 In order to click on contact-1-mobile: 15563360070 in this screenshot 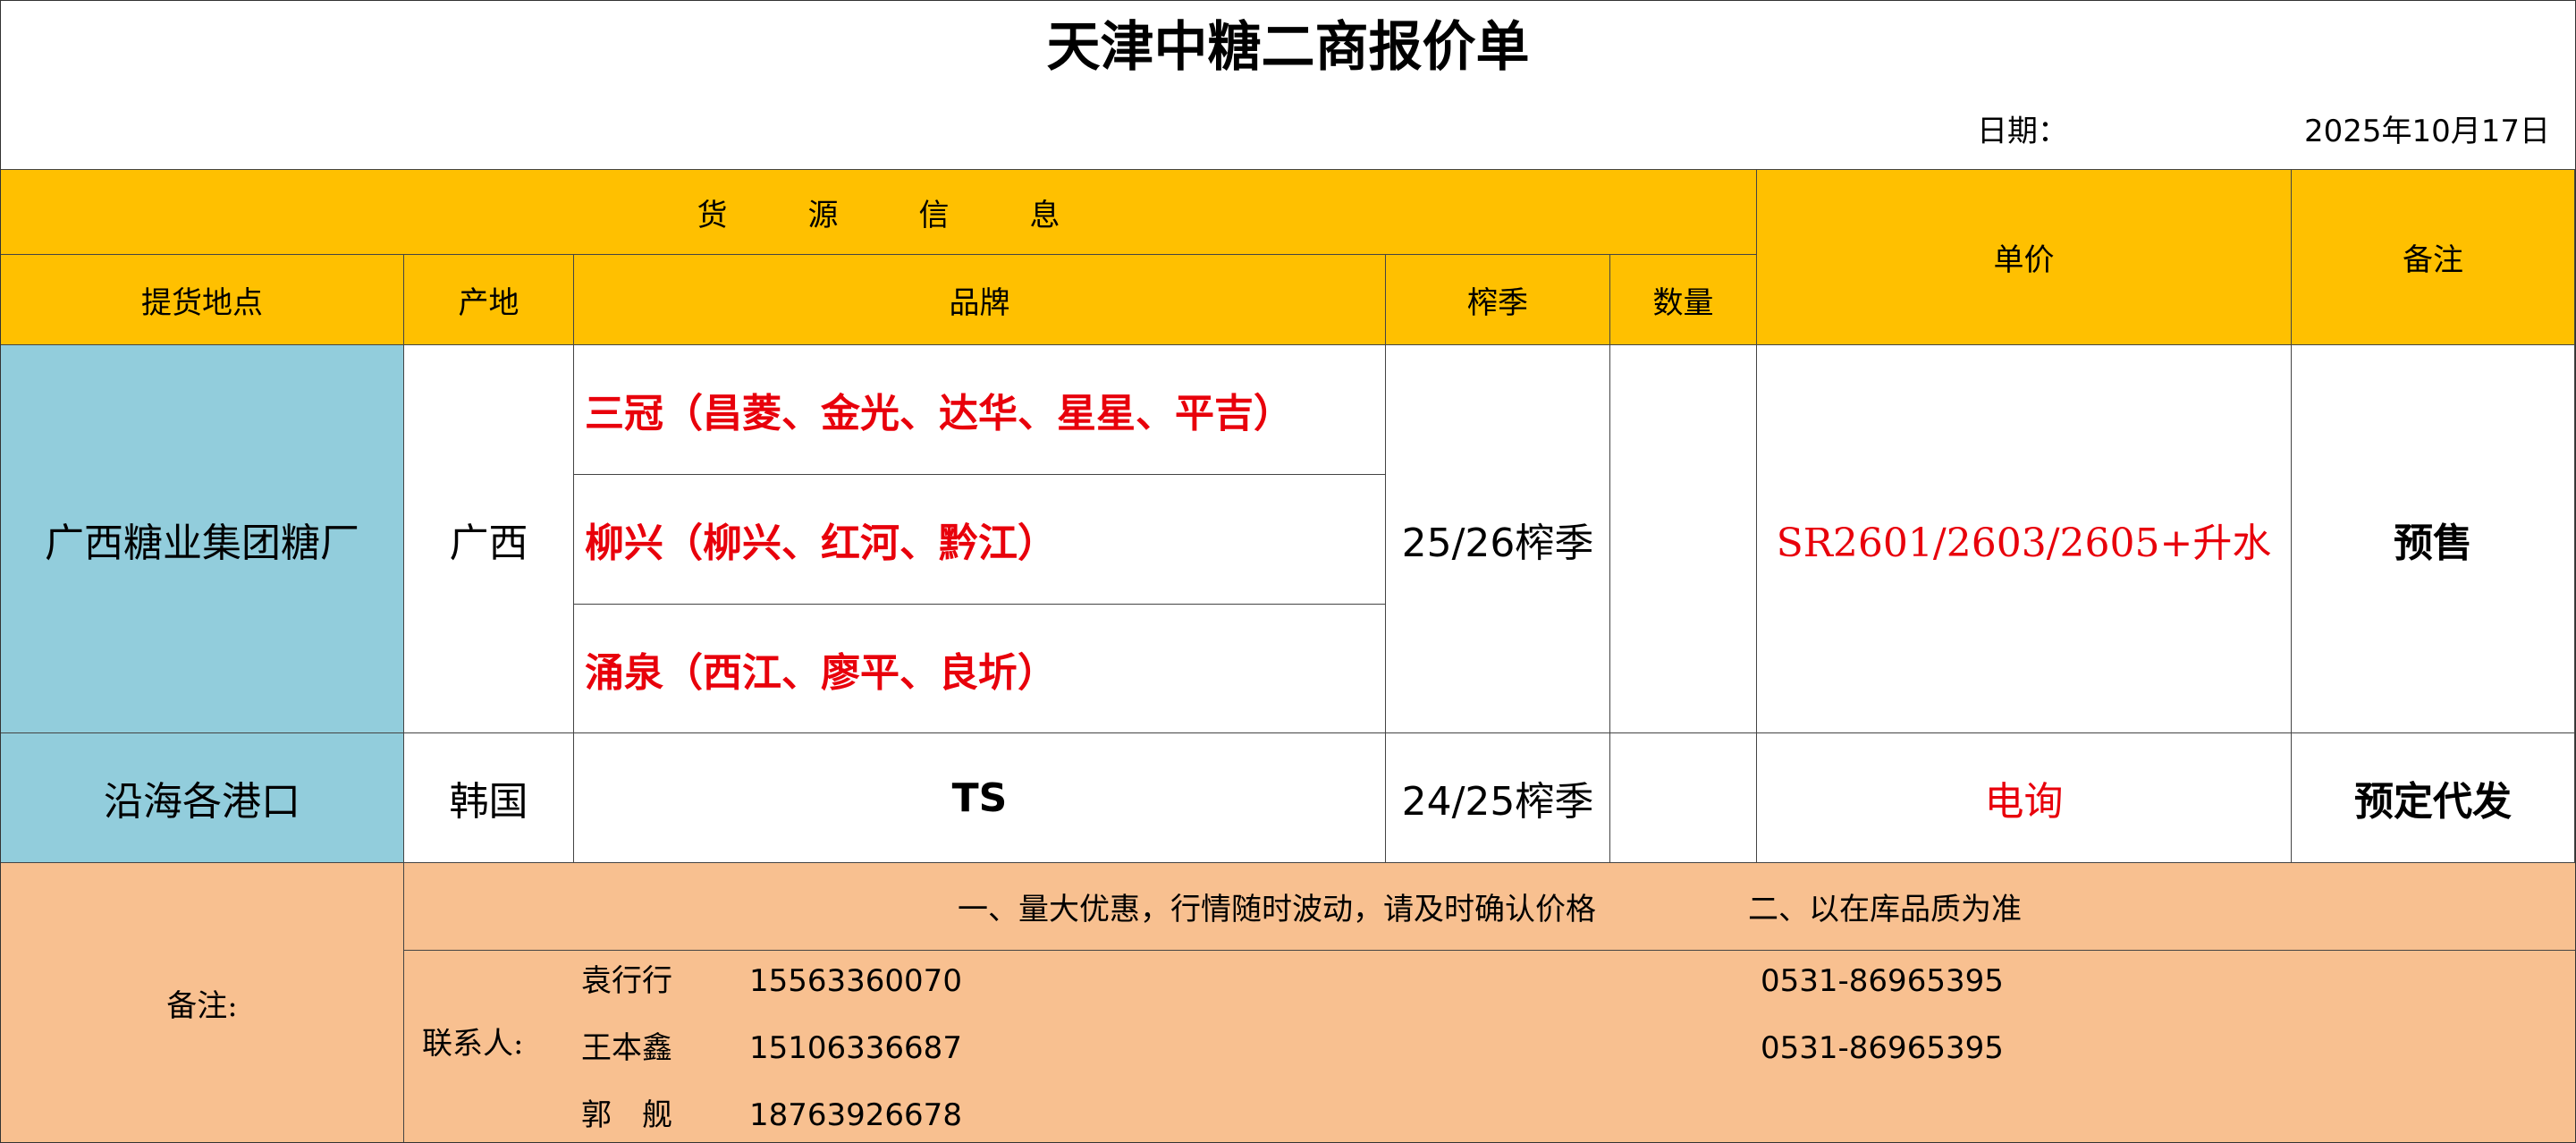, I will do `click(855, 981)`.